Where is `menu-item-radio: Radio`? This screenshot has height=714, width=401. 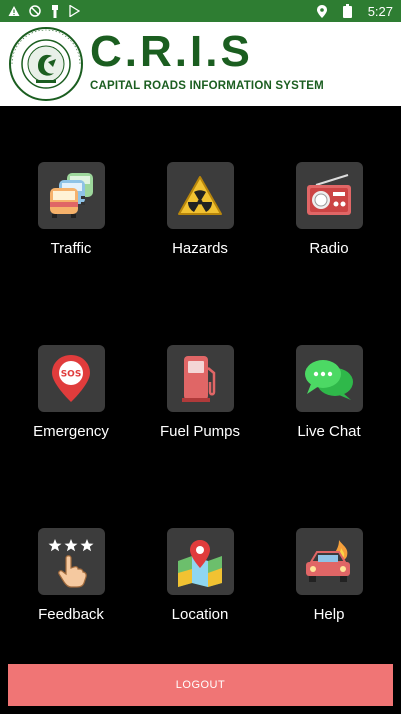 menu-item-radio: Radio is located at coordinates (329, 209).